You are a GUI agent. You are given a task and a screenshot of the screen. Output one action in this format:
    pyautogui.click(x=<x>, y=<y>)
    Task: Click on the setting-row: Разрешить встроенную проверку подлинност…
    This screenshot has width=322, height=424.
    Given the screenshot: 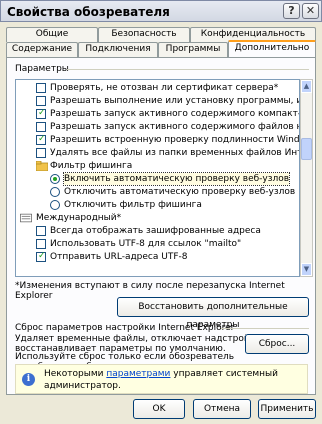 What is the action you would take?
    pyautogui.click(x=158, y=140)
    